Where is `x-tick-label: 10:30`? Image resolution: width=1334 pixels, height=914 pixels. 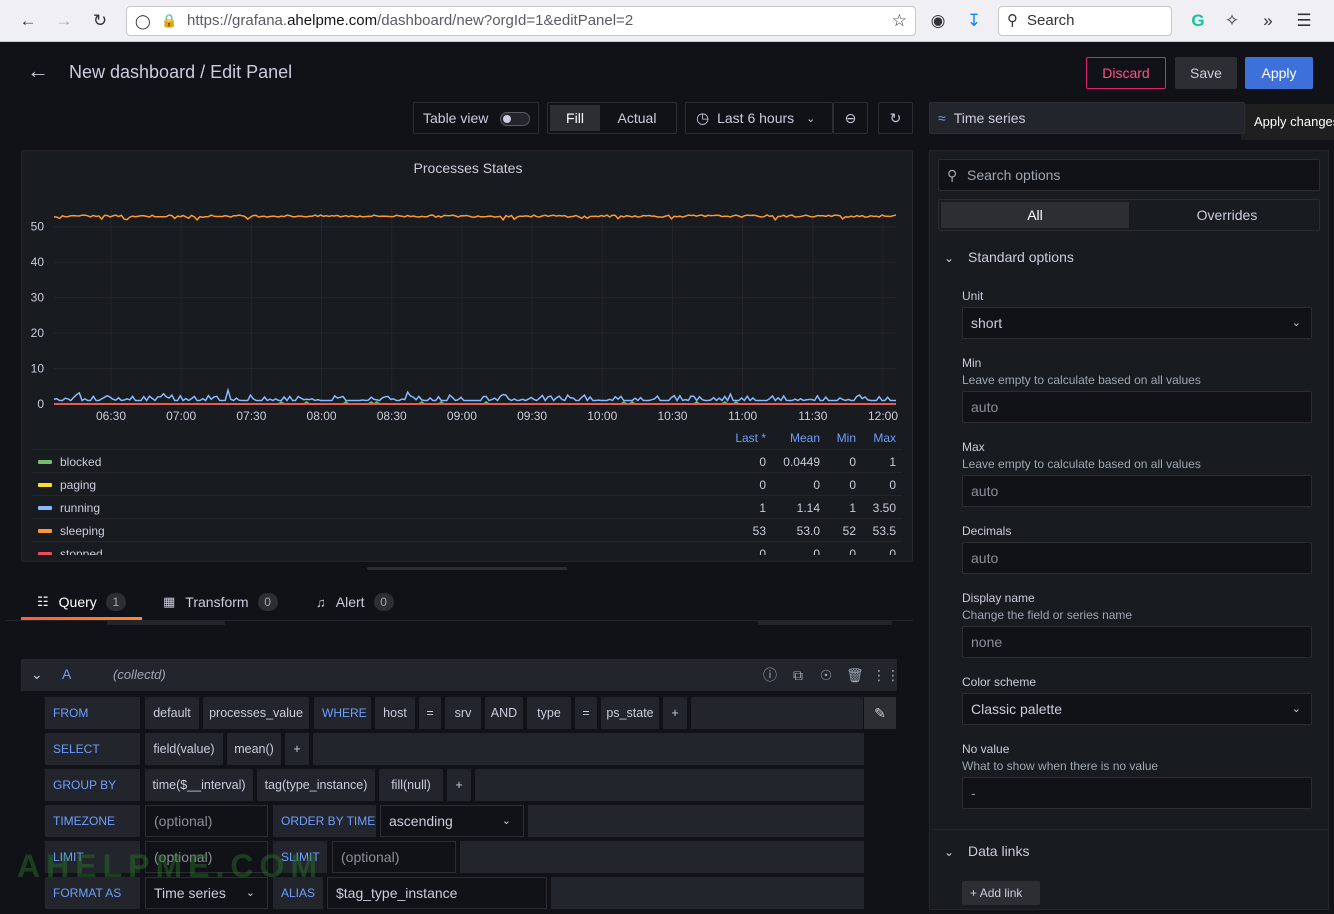 x-tick-label: 10:30 is located at coordinates (672, 416).